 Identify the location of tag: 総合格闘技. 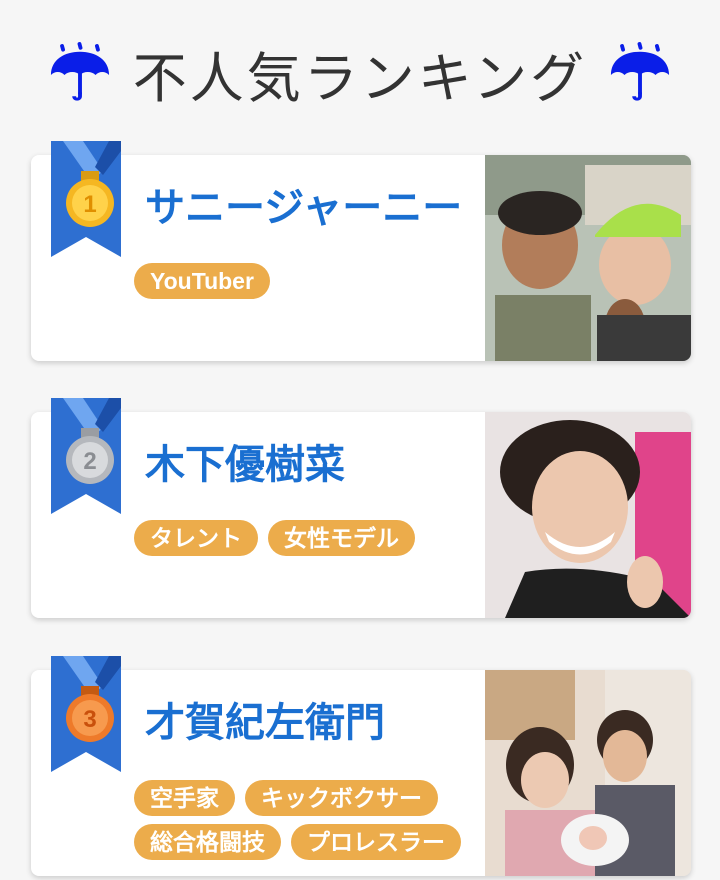
(207, 842).